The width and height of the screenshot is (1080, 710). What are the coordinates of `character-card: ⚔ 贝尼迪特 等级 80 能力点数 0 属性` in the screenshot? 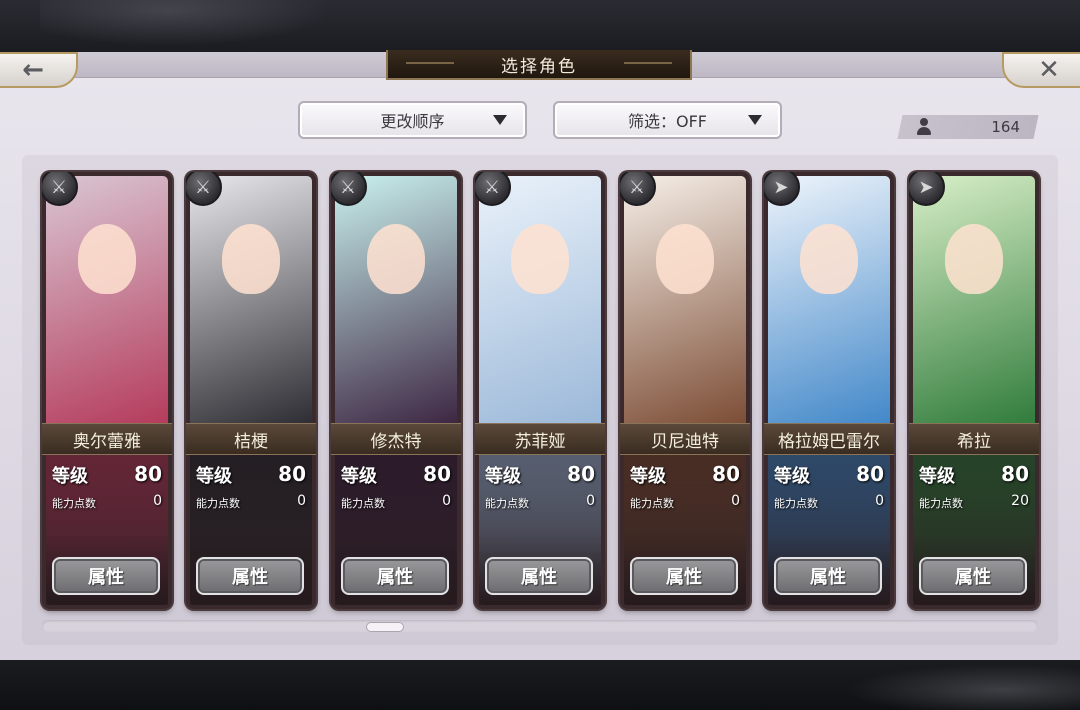 It's located at (685, 390).